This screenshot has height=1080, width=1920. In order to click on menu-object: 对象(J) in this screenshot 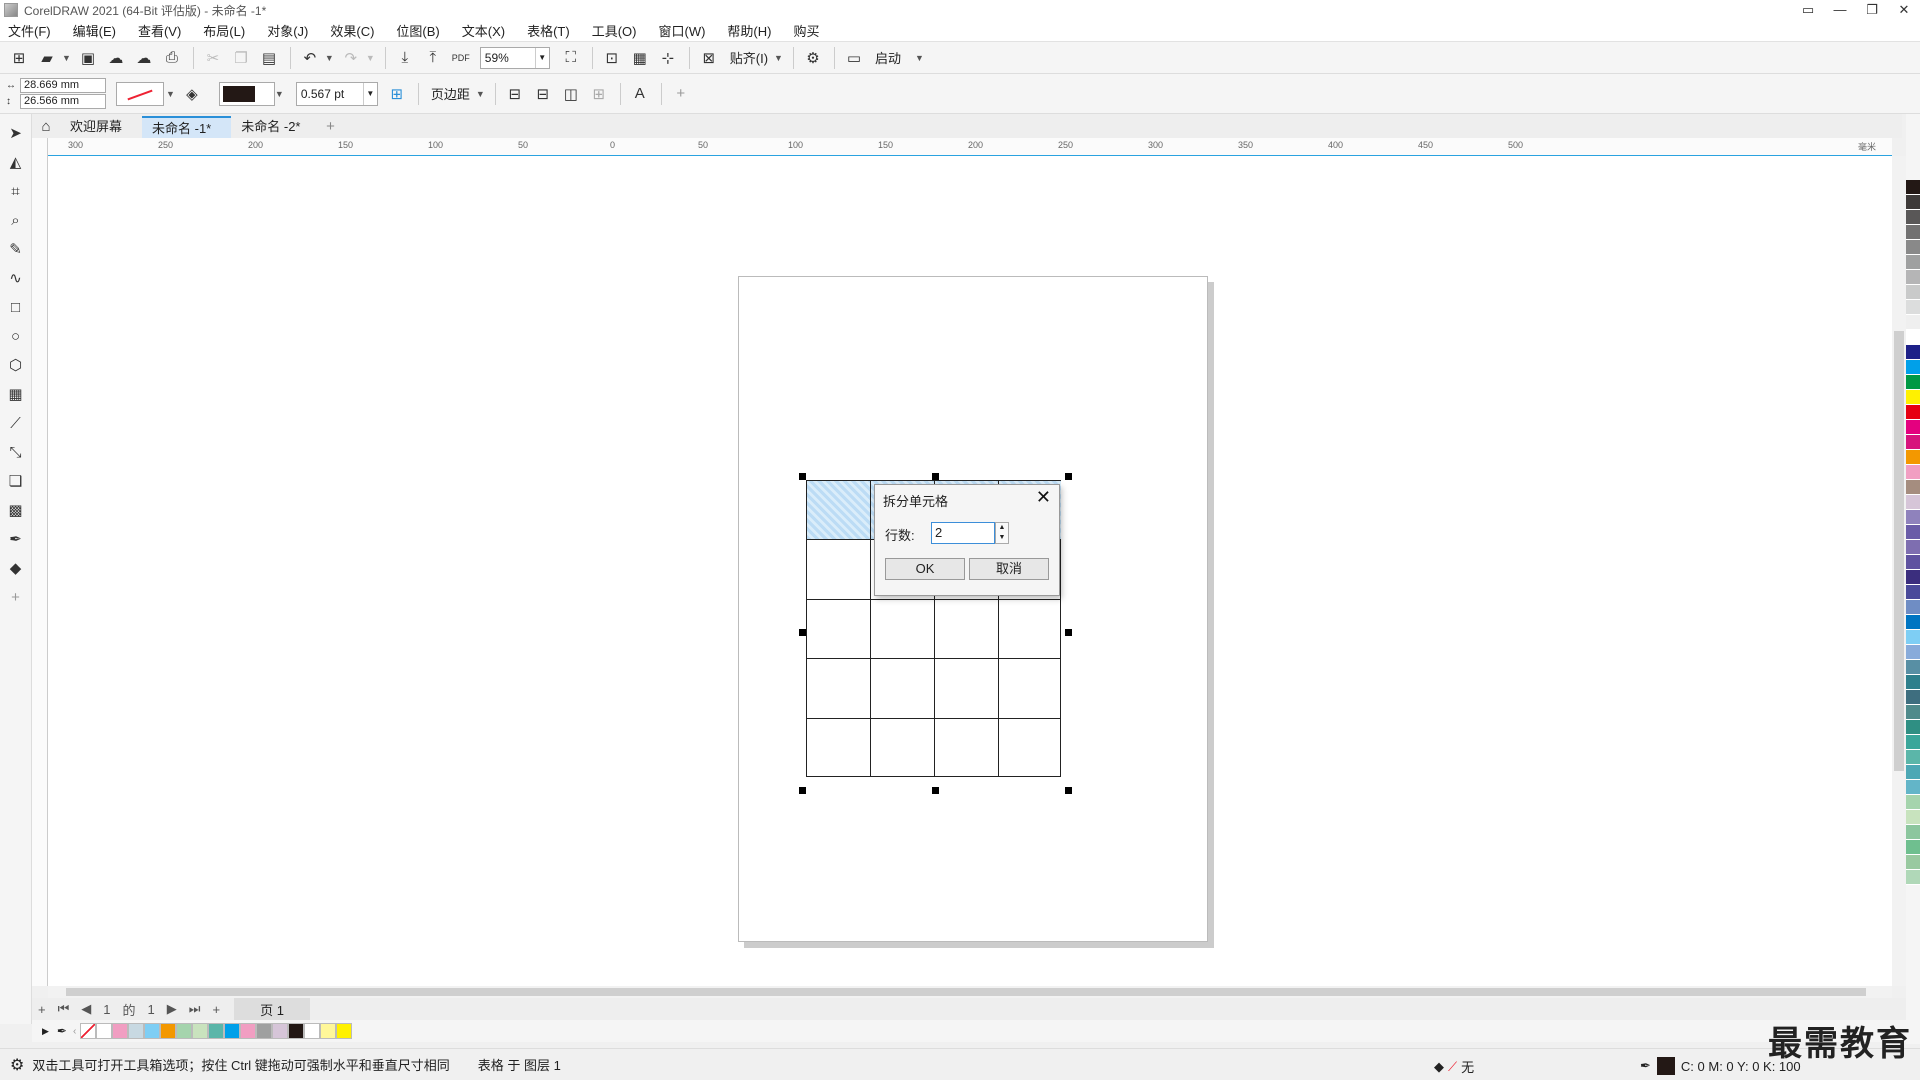, I will do `click(287, 30)`.